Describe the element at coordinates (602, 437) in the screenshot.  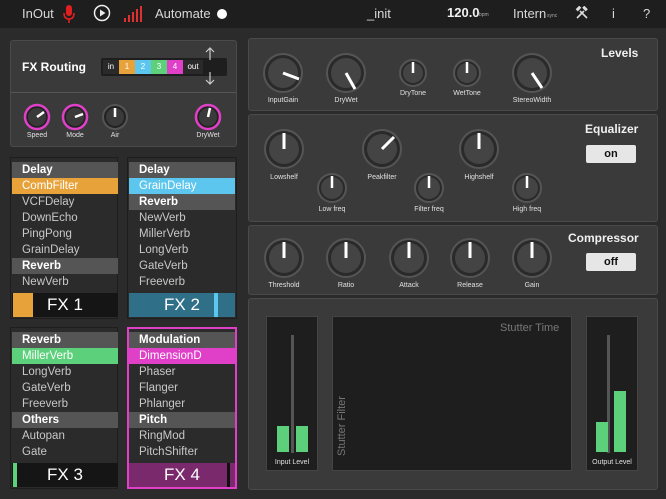
I see `output-meter-left` at that location.